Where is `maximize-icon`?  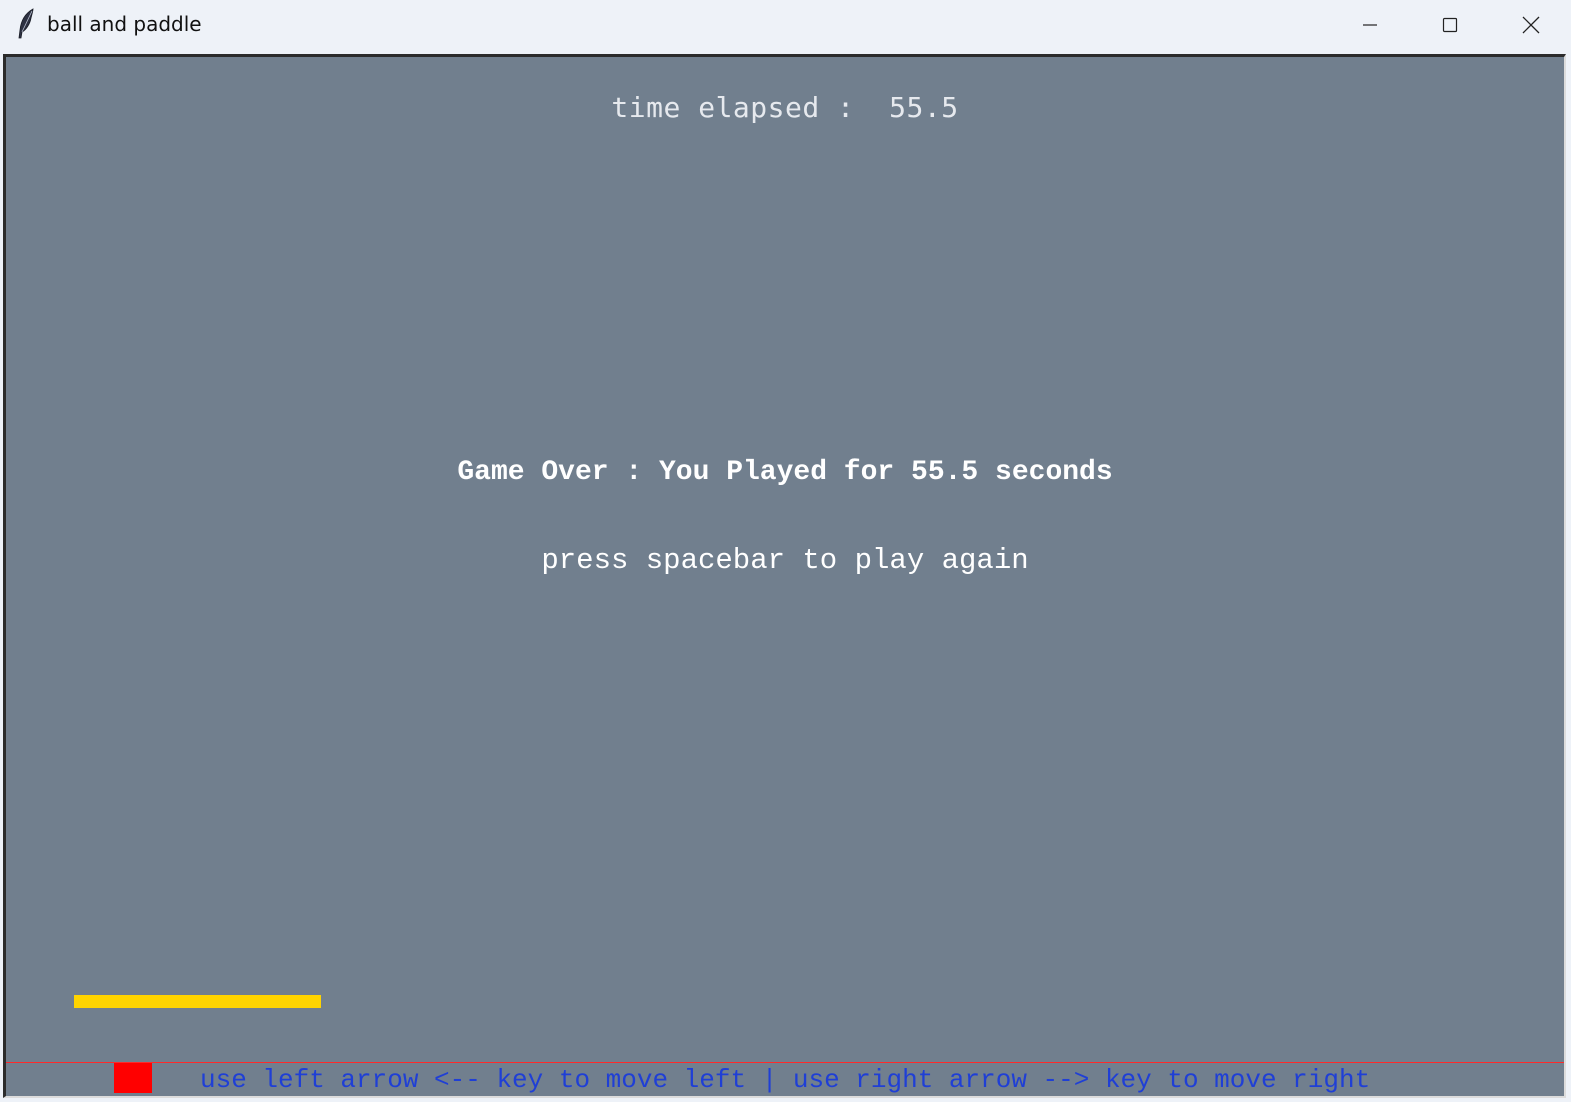 maximize-icon is located at coordinates (1450, 25).